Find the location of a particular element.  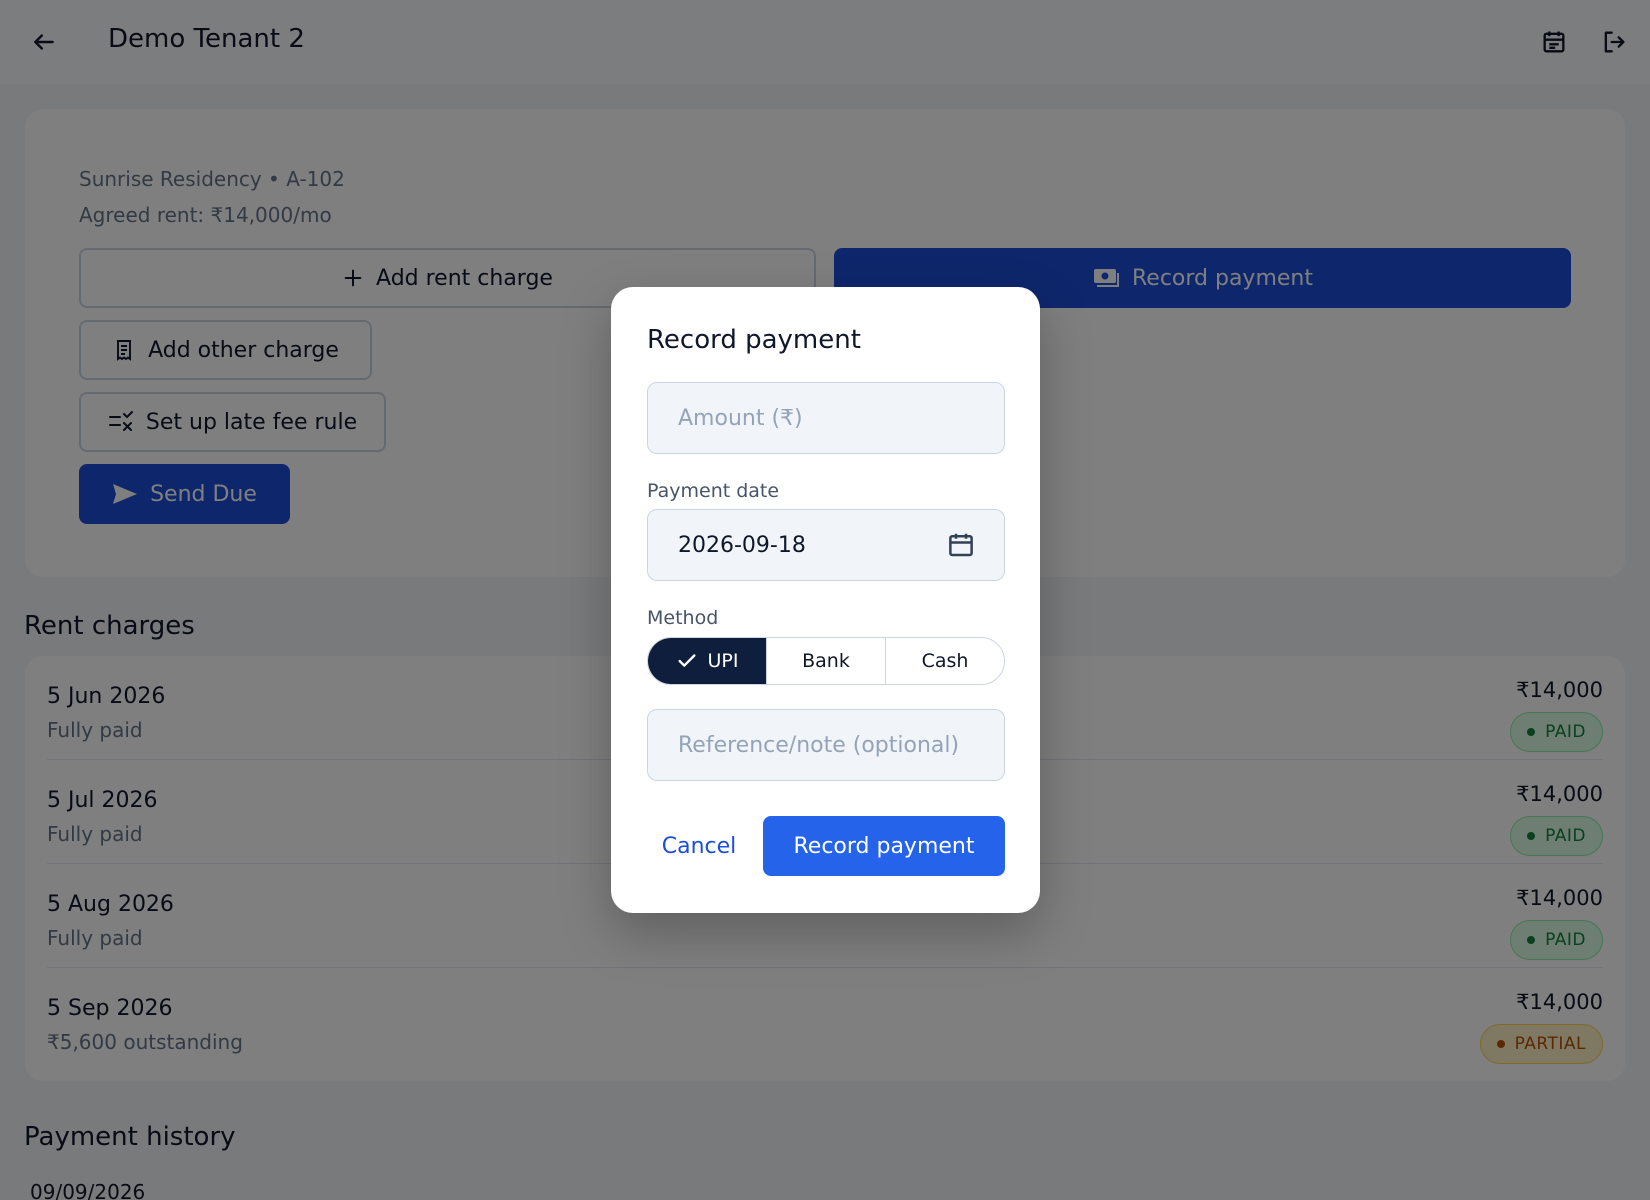

reference-placeholder: Reference/note (optional) is located at coordinates (819, 745).